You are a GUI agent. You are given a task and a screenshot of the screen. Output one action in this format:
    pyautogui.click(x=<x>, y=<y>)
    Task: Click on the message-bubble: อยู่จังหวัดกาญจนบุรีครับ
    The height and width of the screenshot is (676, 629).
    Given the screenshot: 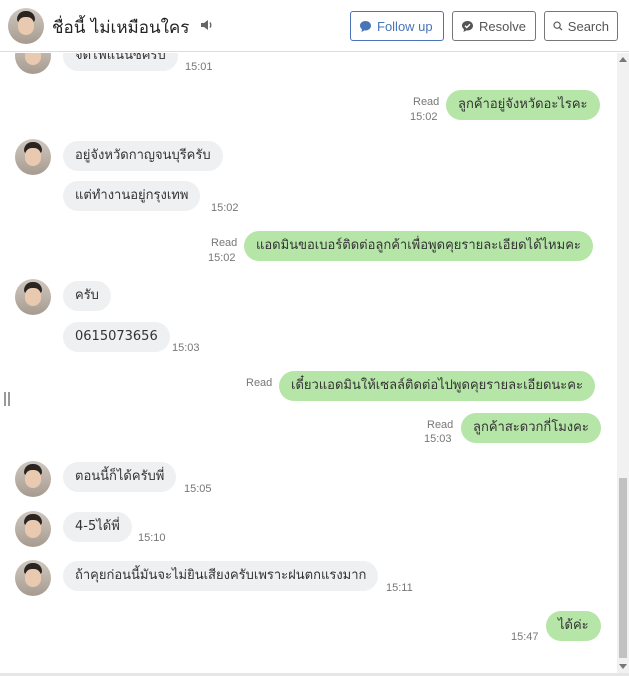 What is the action you would take?
    pyautogui.click(x=143, y=156)
    